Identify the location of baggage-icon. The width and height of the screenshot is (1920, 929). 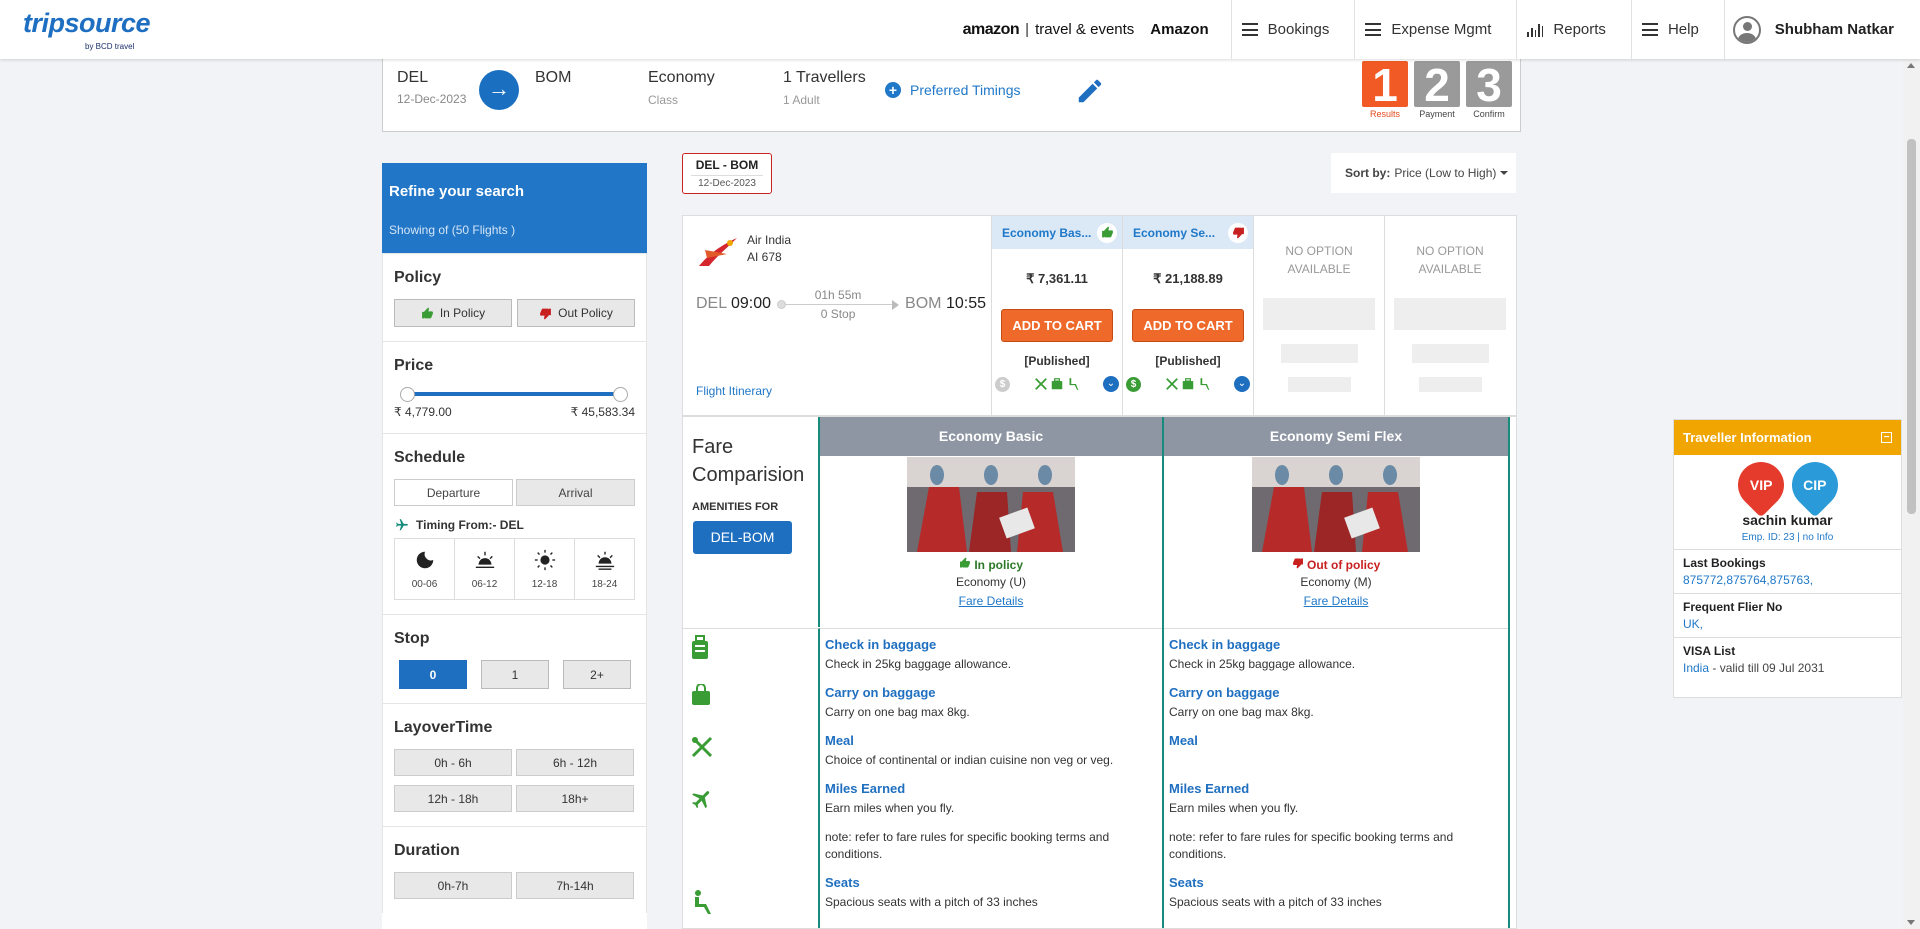
(1056, 384).